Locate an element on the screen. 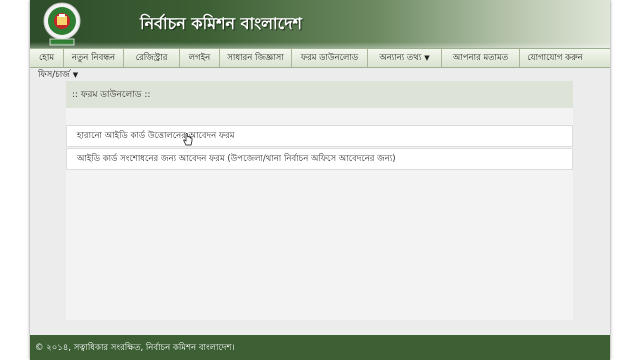 The image size is (640, 360). nav-label: আপনার মতামত is located at coordinates (480, 58).